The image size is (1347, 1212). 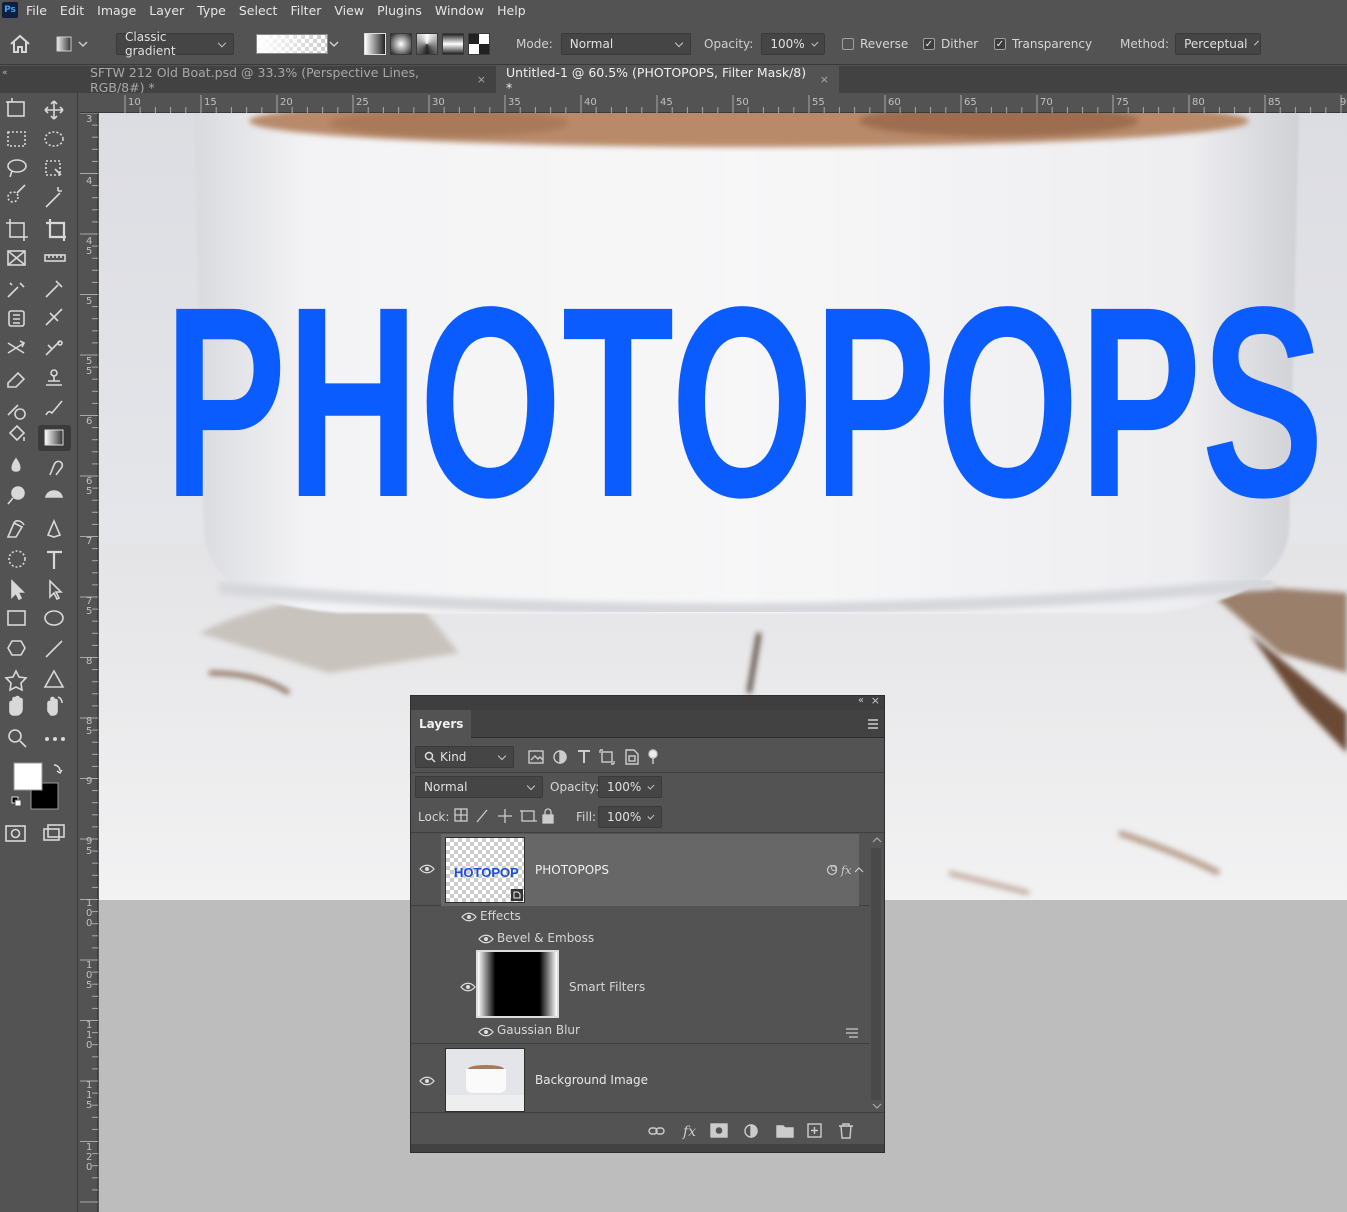 I want to click on layer-list-scrollbar, so click(x=877, y=973).